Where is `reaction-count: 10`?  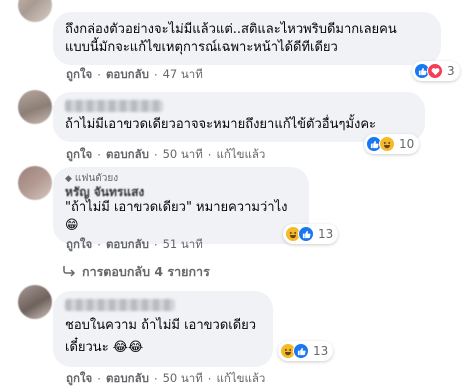
reaction-count: 10 is located at coordinates (407, 144).